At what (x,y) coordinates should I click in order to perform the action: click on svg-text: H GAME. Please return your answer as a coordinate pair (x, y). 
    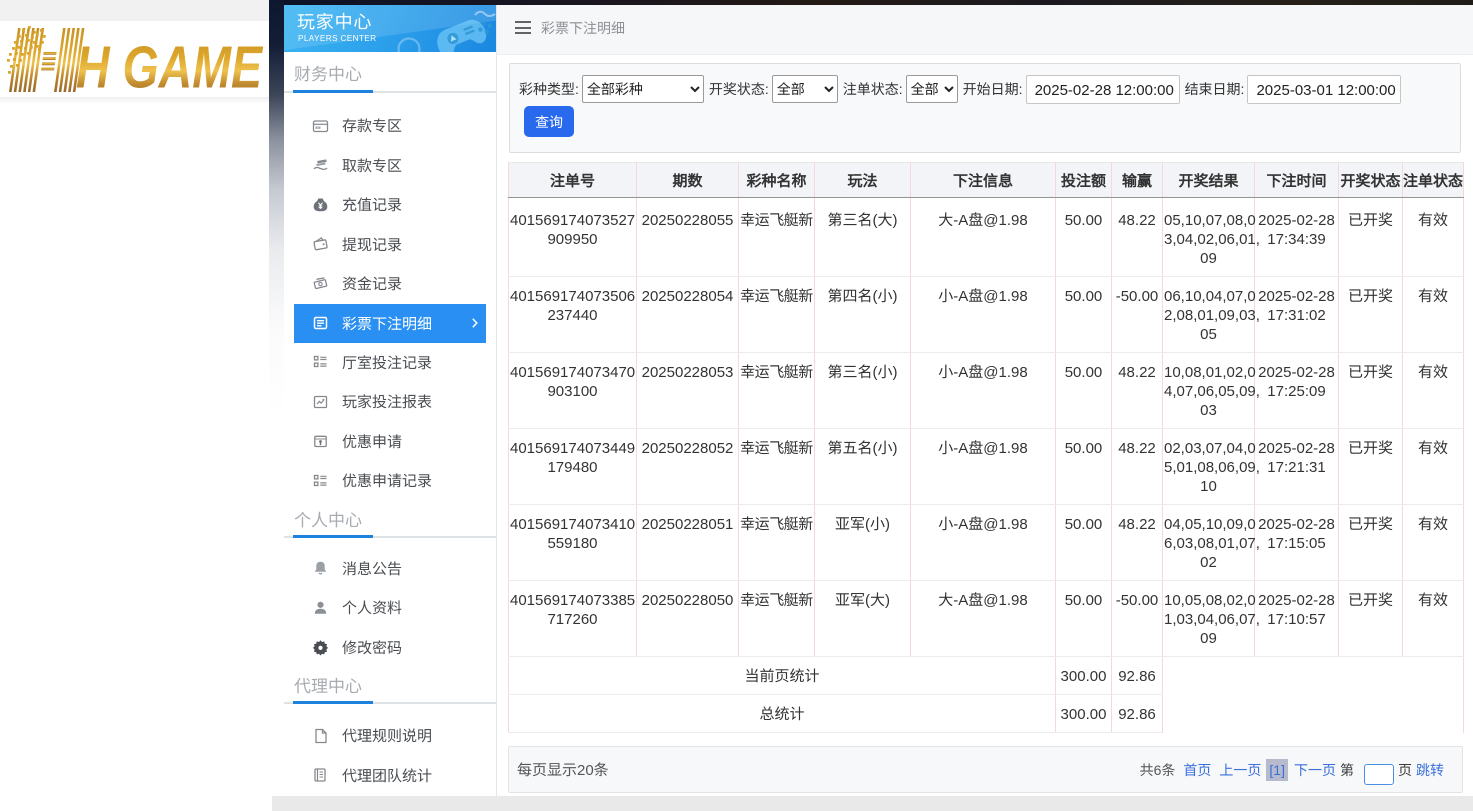
    Looking at the image, I should click on (169, 66).